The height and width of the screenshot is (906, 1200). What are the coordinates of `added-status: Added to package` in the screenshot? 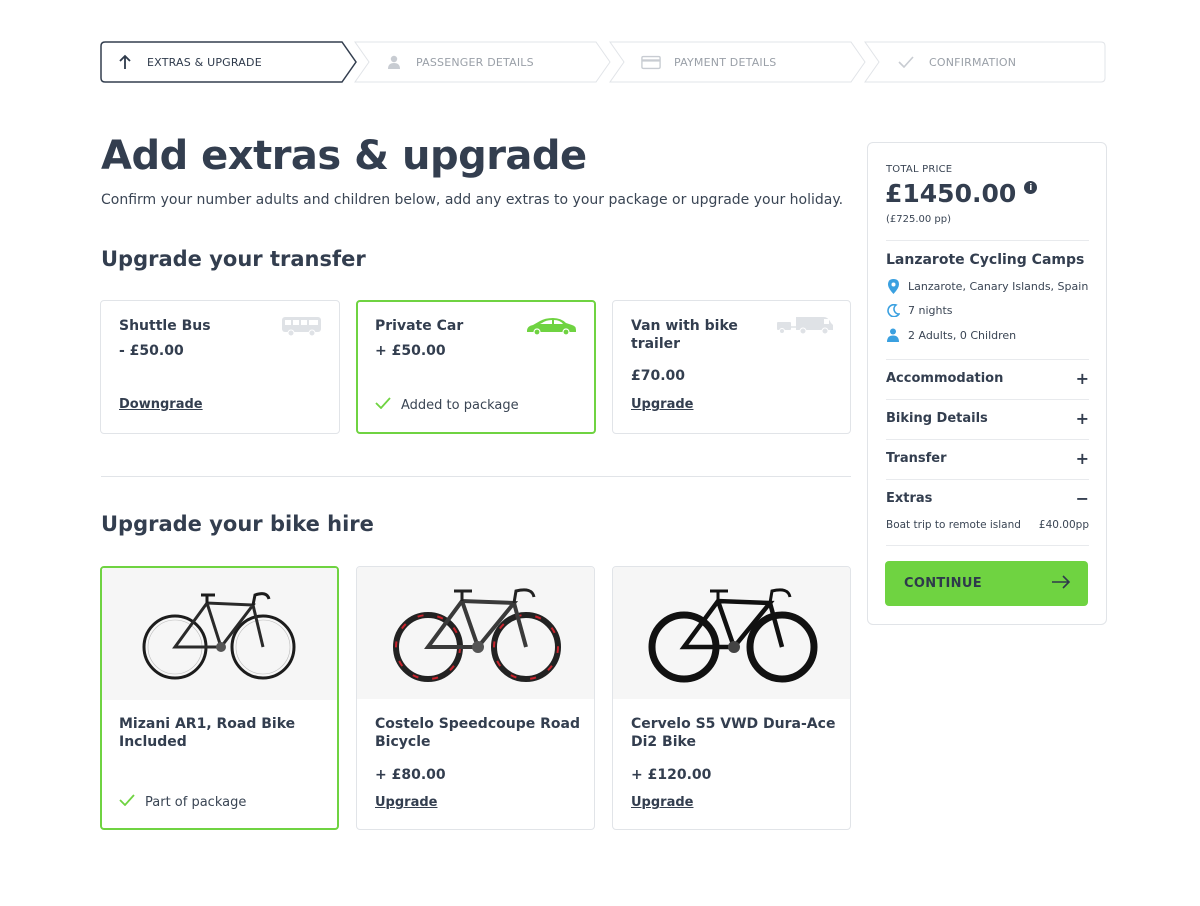 It's located at (447, 405).